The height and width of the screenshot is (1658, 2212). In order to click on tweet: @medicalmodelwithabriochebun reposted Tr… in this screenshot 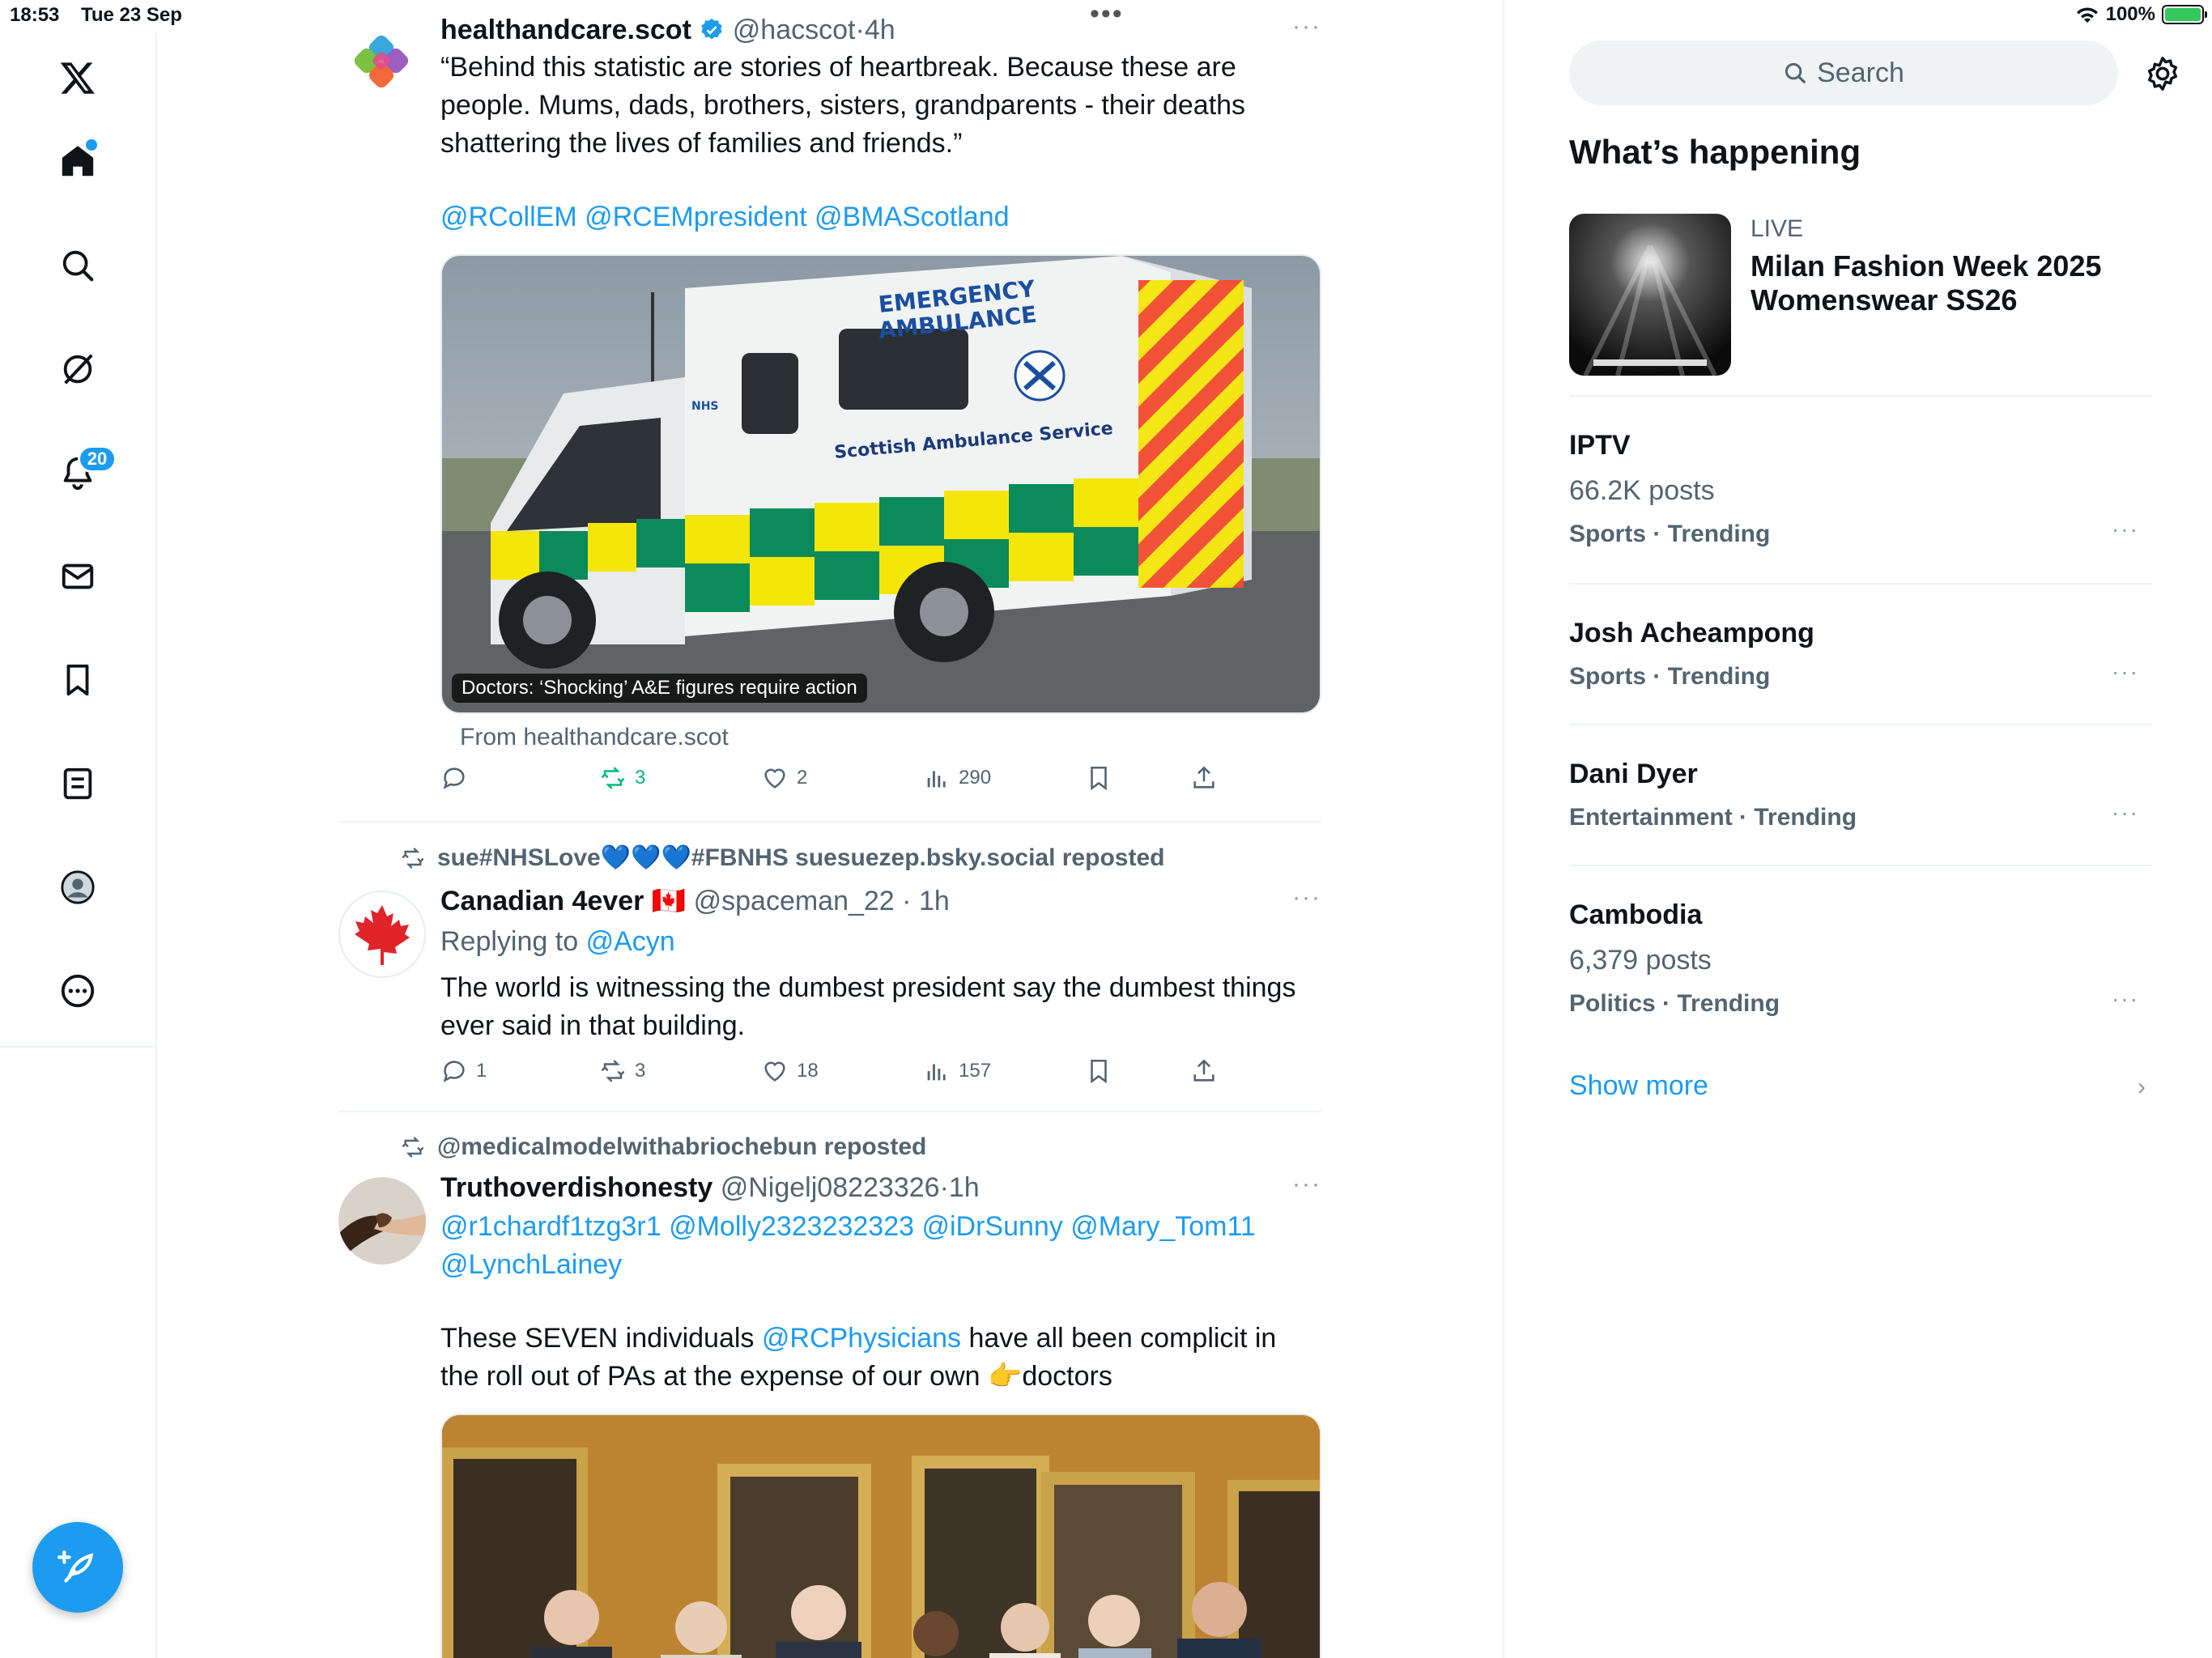, I will do `click(829, 1385)`.